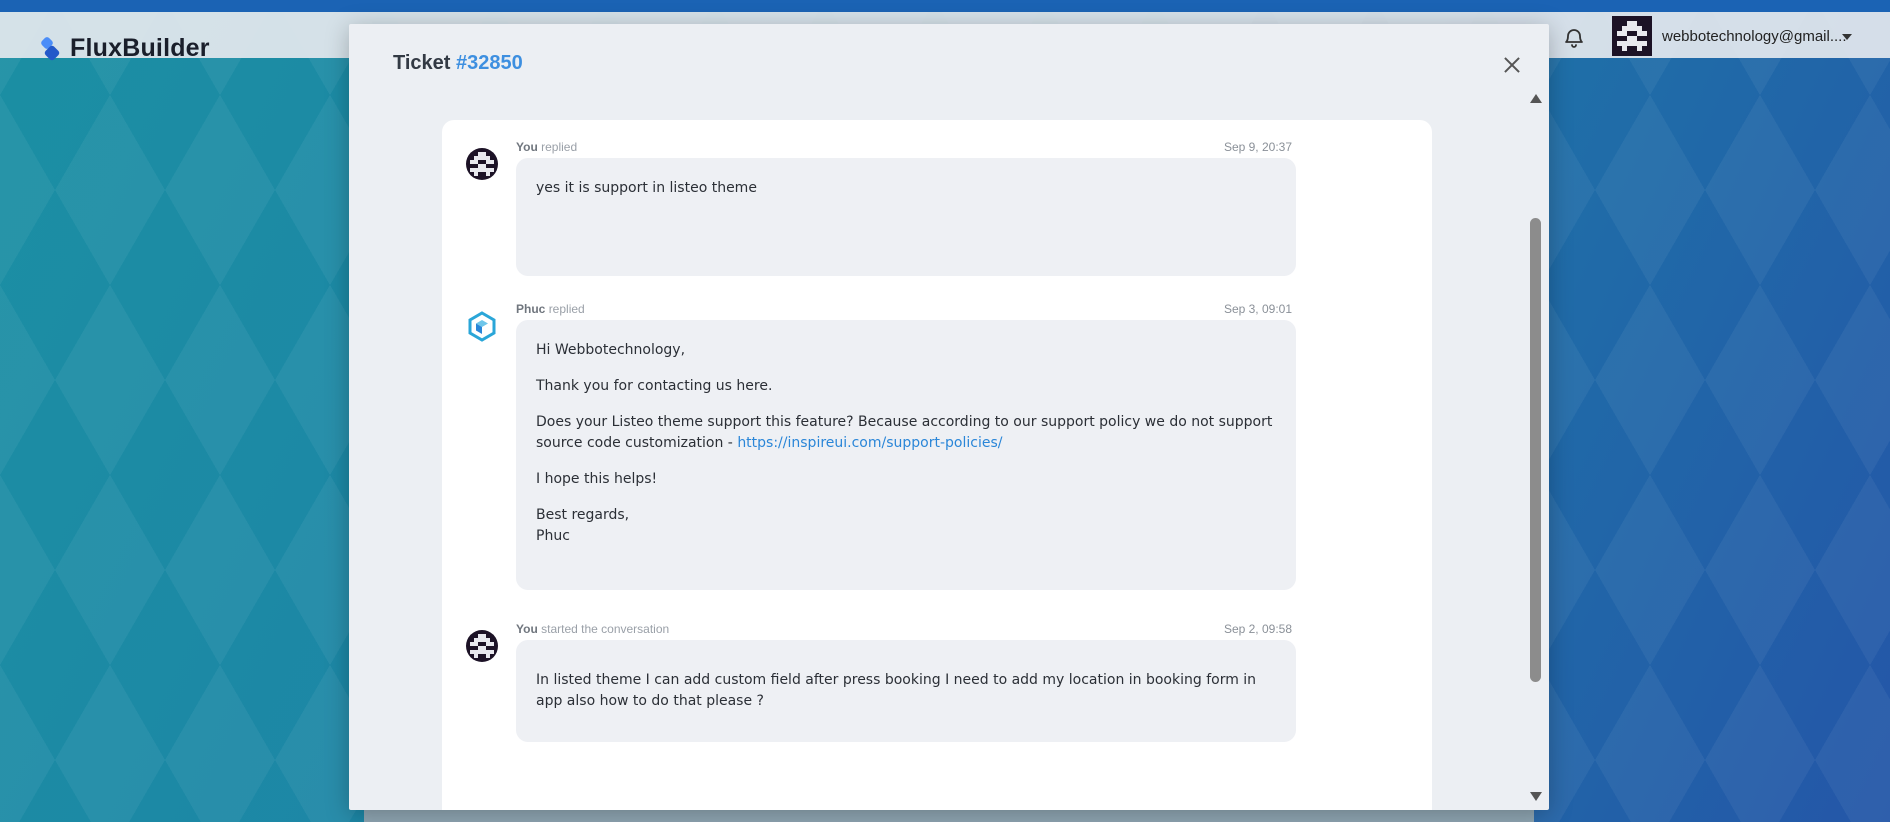  What do you see at coordinates (553, 536) in the screenshot?
I see `message-signature: Phuc` at bounding box center [553, 536].